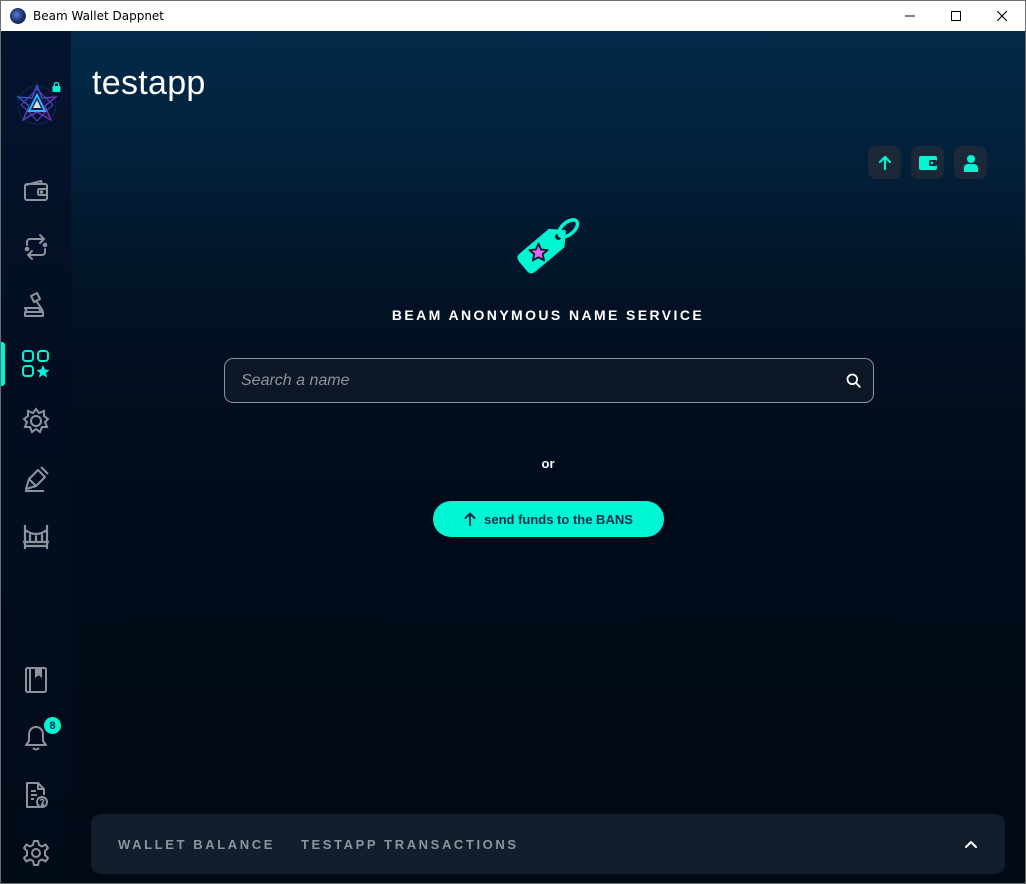  I want to click on bridge-icon, so click(36, 537).